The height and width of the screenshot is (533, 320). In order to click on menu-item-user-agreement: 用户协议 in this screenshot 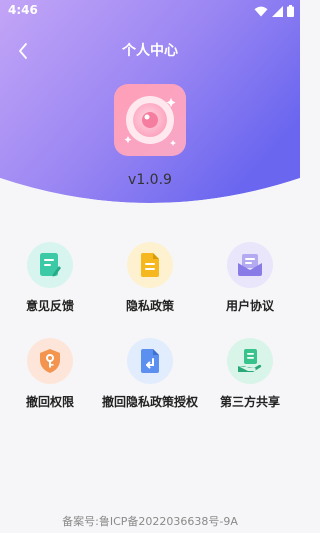, I will do `click(250, 280)`.